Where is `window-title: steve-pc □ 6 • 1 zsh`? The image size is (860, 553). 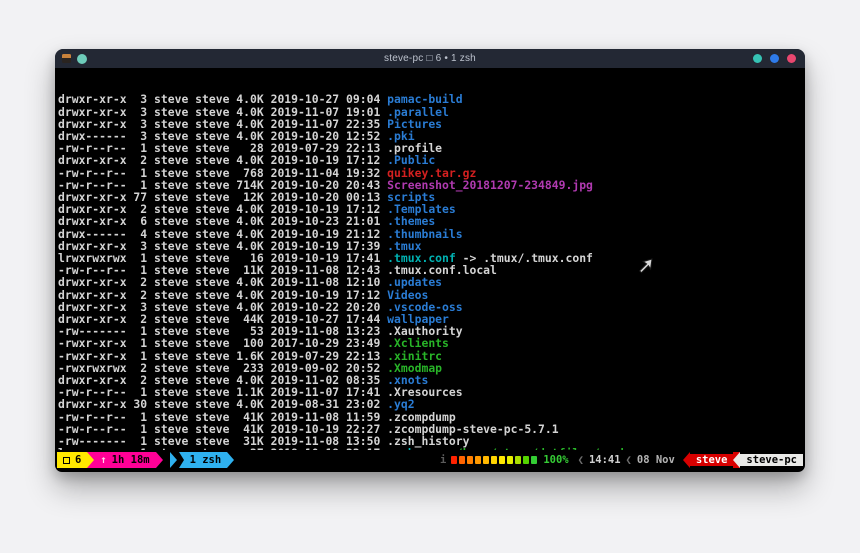
window-title: steve-pc □ 6 • 1 zsh is located at coordinates (430, 58).